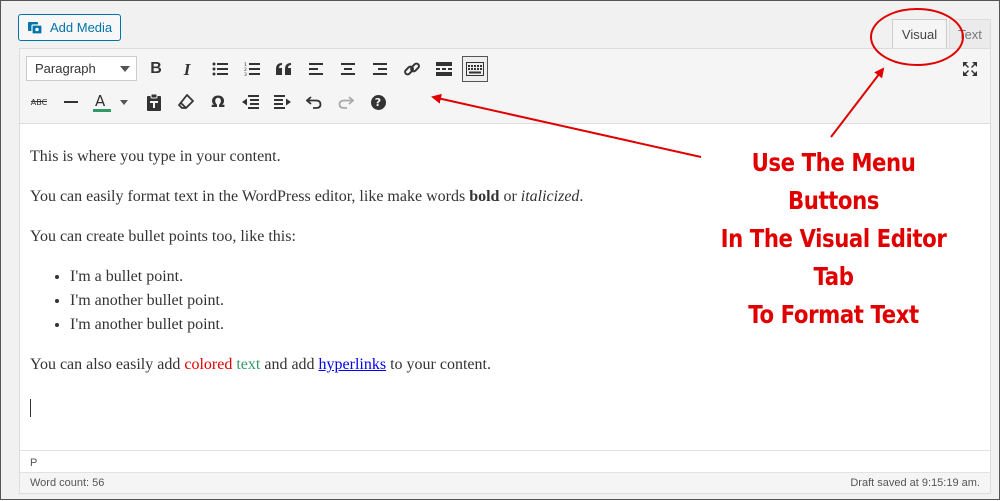 Image resolution: width=1000 pixels, height=501 pixels. What do you see at coordinates (970, 33) in the screenshot?
I see `tab-text: Text` at bounding box center [970, 33].